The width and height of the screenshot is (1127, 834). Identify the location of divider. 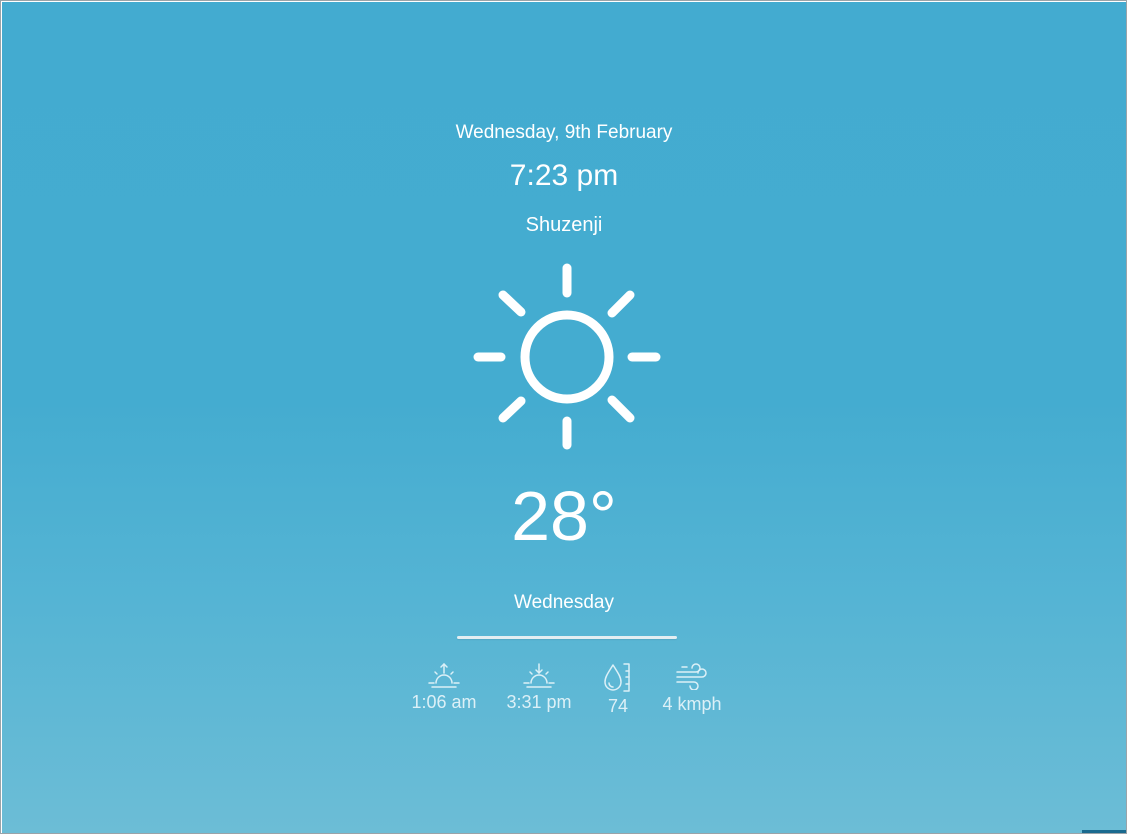
(567, 637).